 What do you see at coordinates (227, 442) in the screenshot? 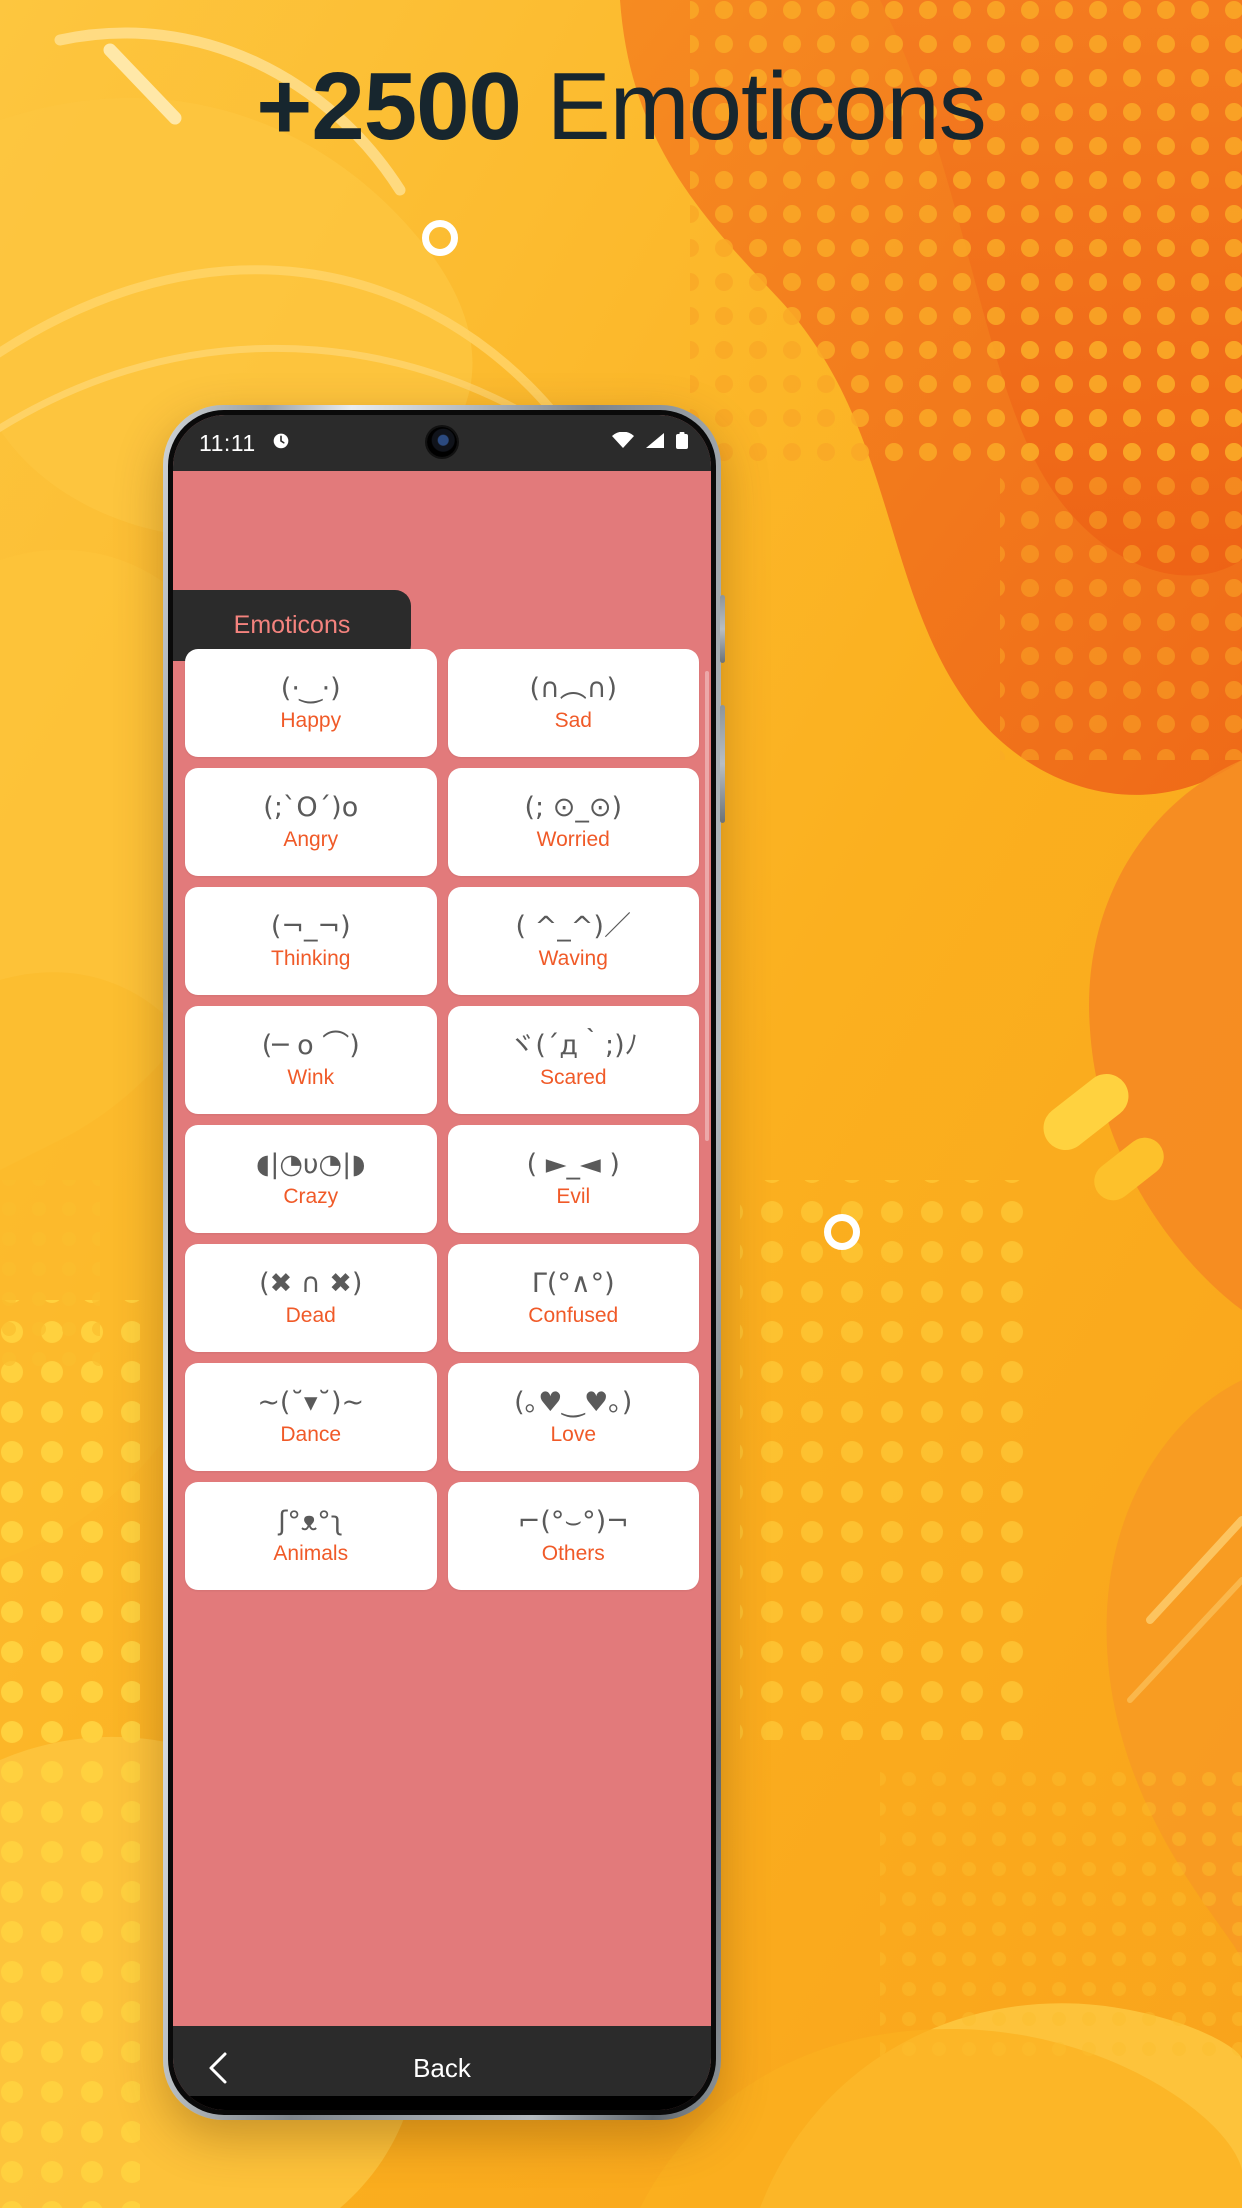
I see `status-time: 11:11` at bounding box center [227, 442].